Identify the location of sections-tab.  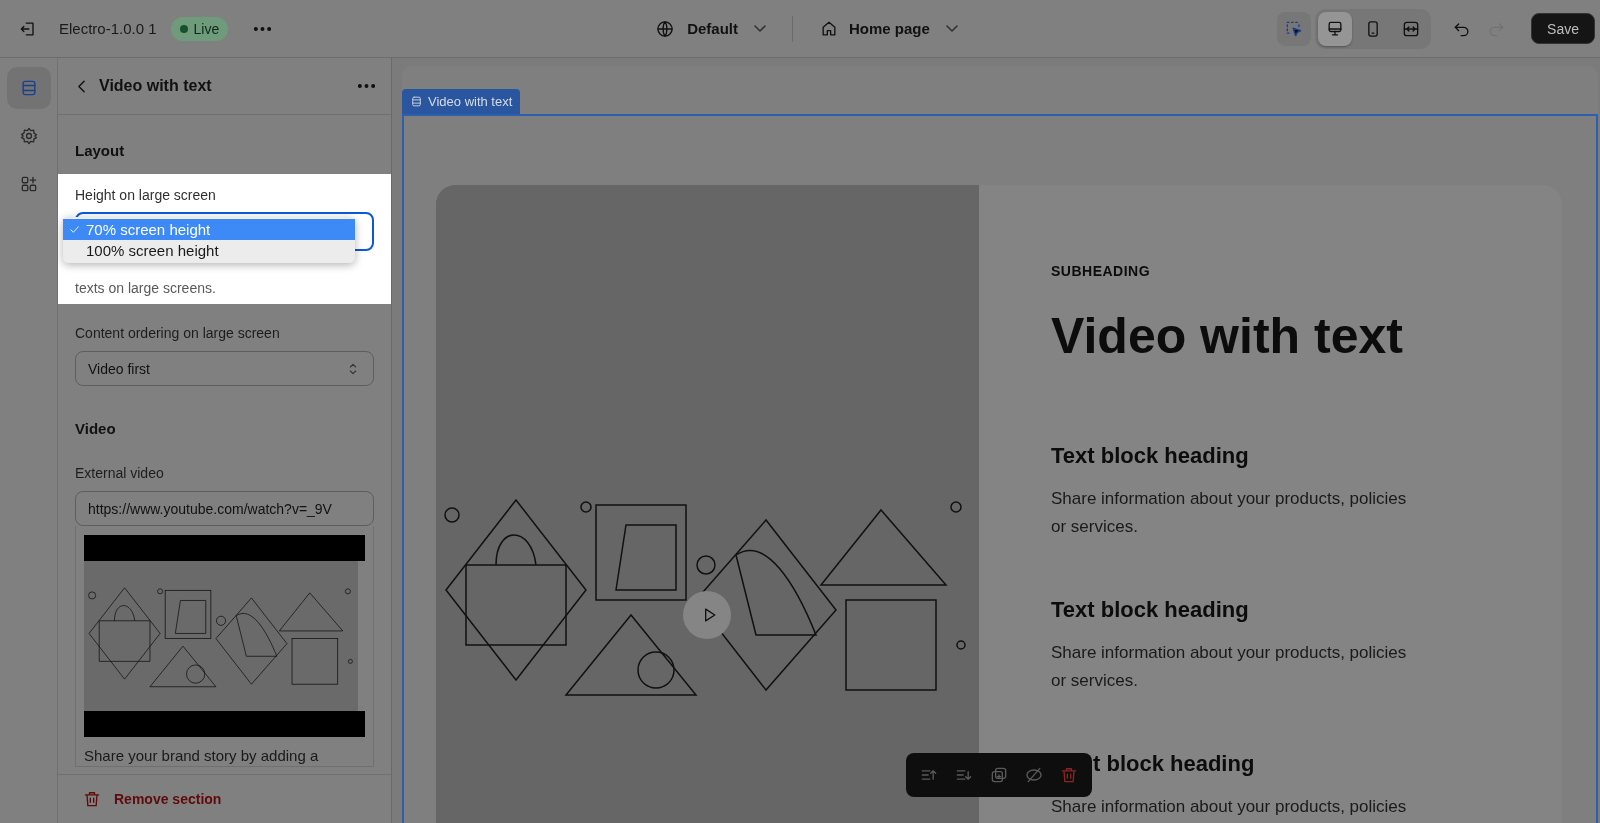
(28, 88).